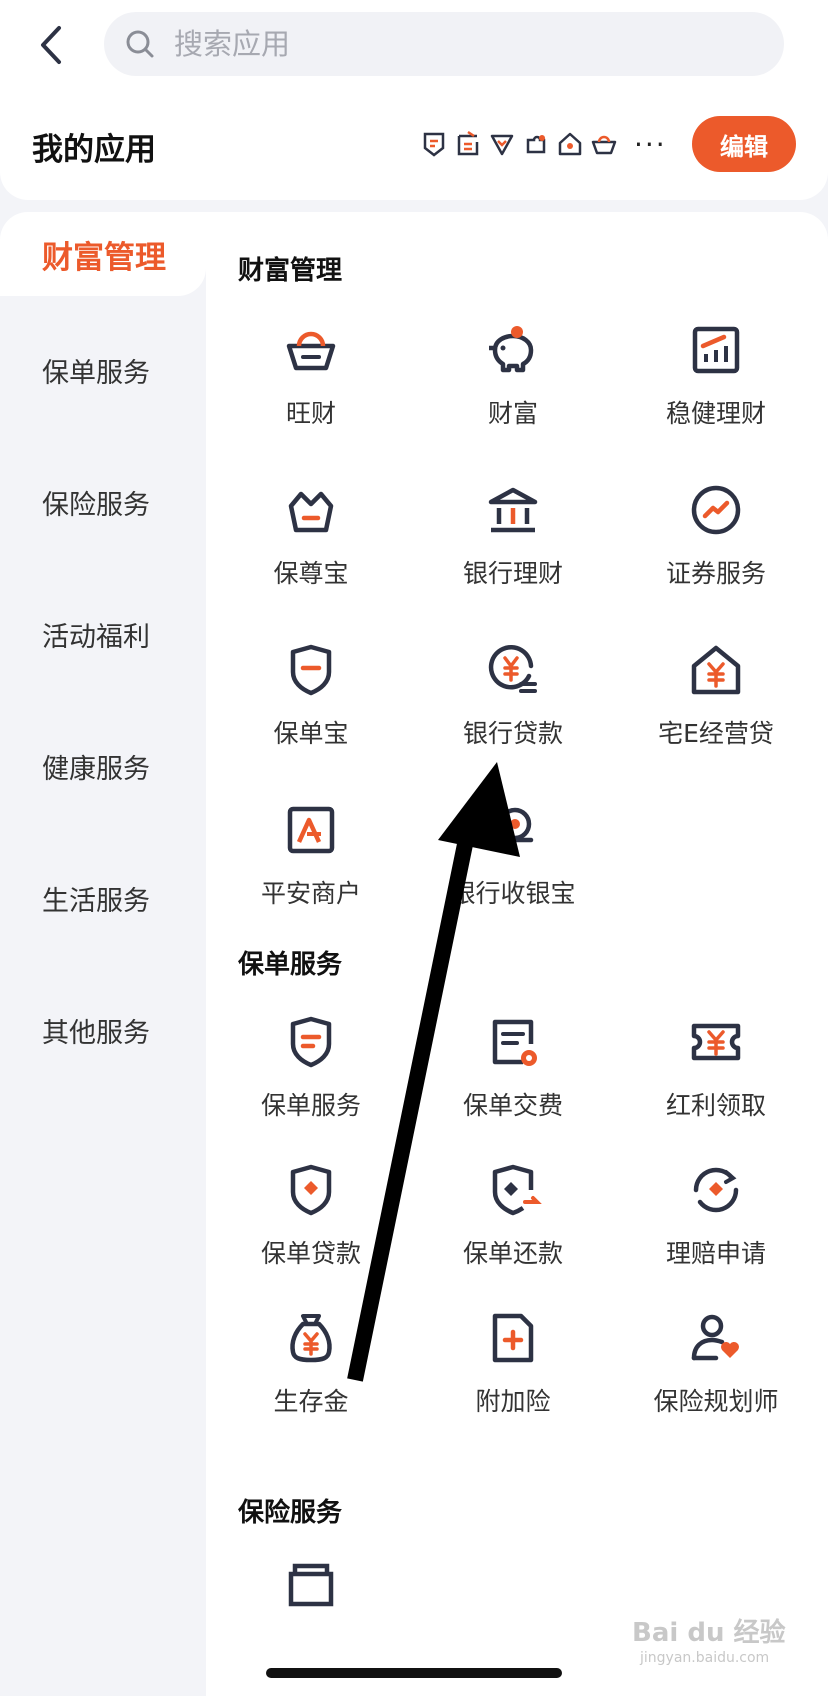  Describe the element at coordinates (311, 385) in the screenshot. I see `app-tile-wangcai: 旺财` at that location.